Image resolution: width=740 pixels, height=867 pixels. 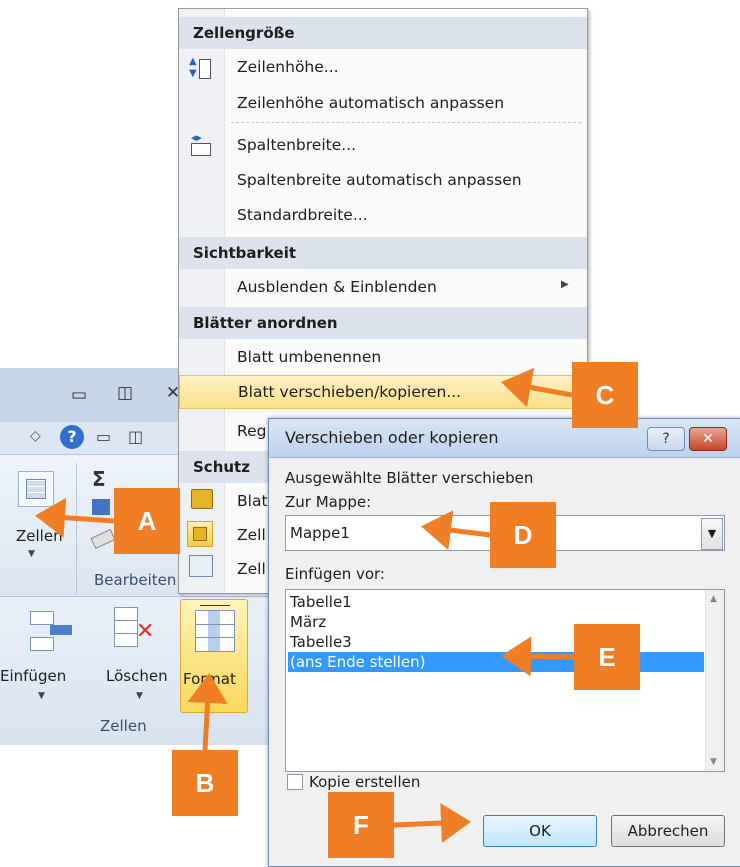 I want to click on arrow-a, so click(x=75, y=517).